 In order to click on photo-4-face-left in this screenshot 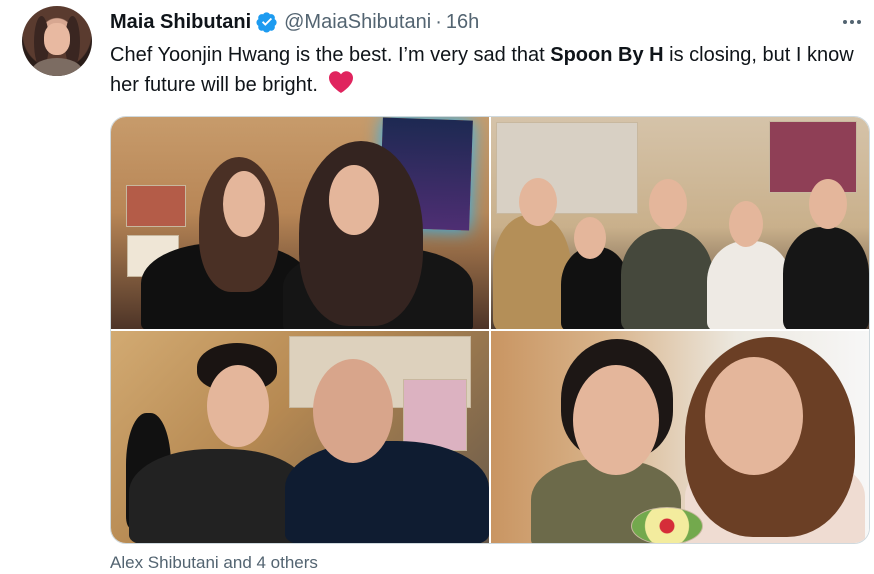, I will do `click(616, 420)`.